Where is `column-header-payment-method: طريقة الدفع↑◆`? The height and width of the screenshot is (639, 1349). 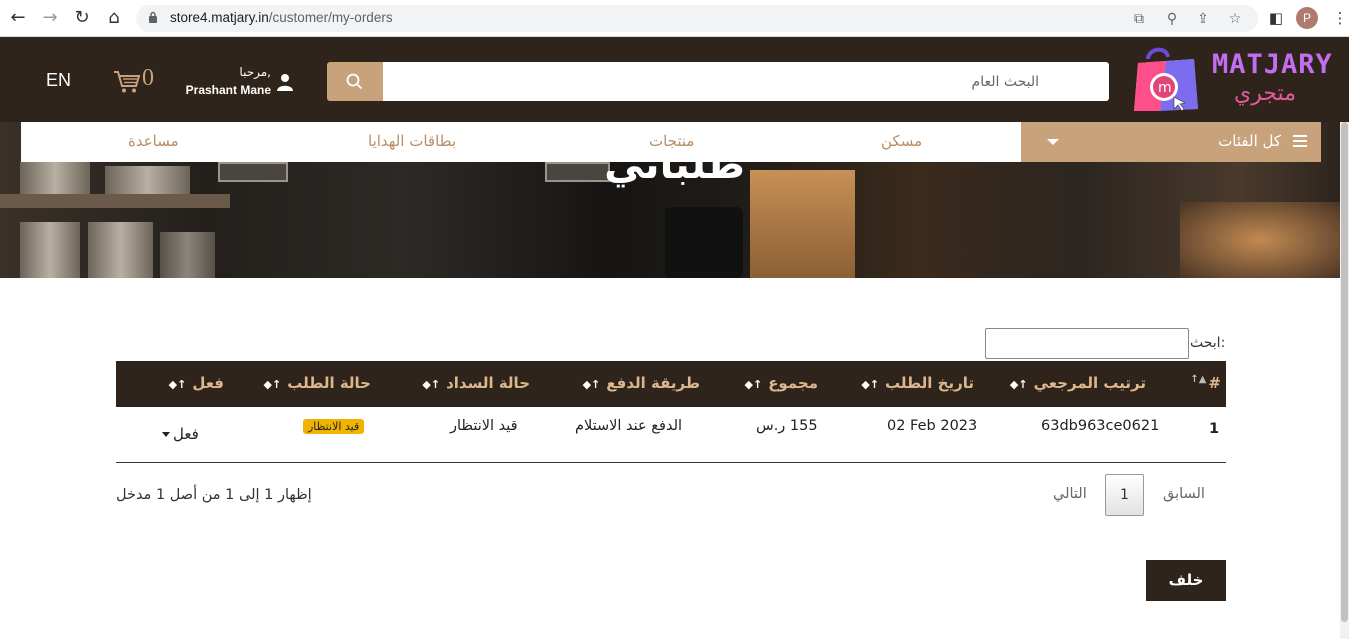 column-header-payment-method: طريقة الدفع↑◆ is located at coordinates (641, 383).